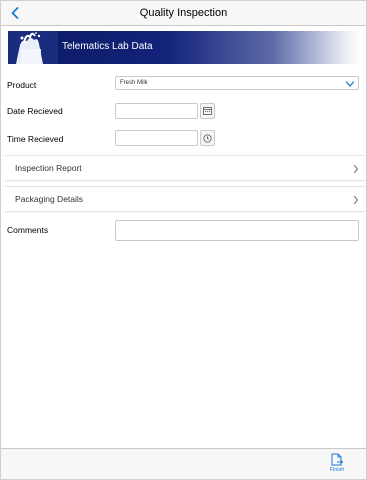 The image size is (367, 480). What do you see at coordinates (156, 138) in the screenshot?
I see `time-received-field` at bounding box center [156, 138].